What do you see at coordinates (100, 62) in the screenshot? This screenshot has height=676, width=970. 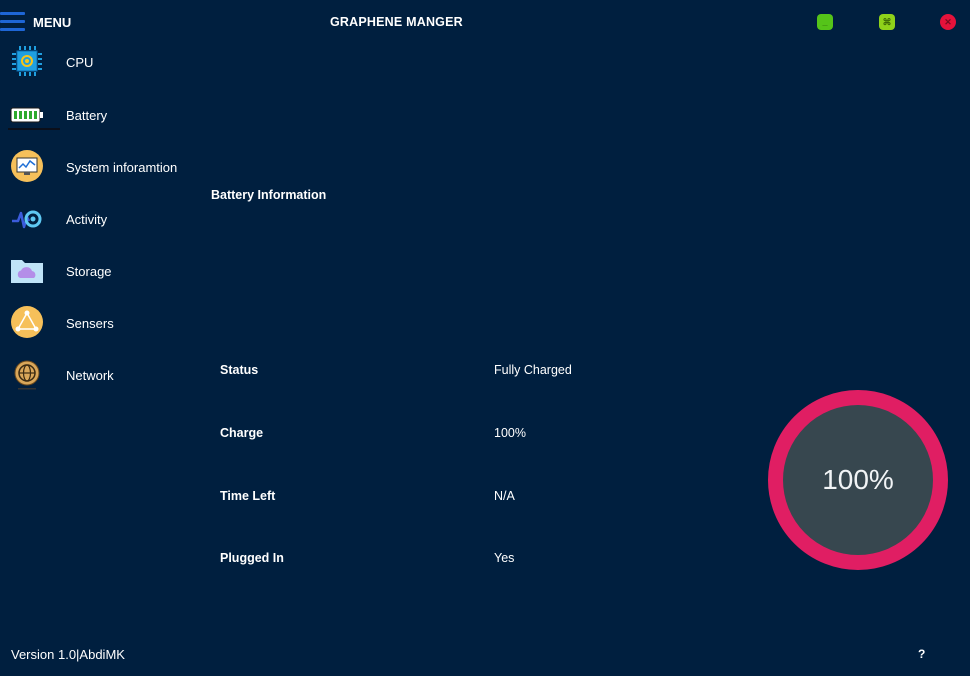 I see `sidebar-item-cpu: CPU` at bounding box center [100, 62].